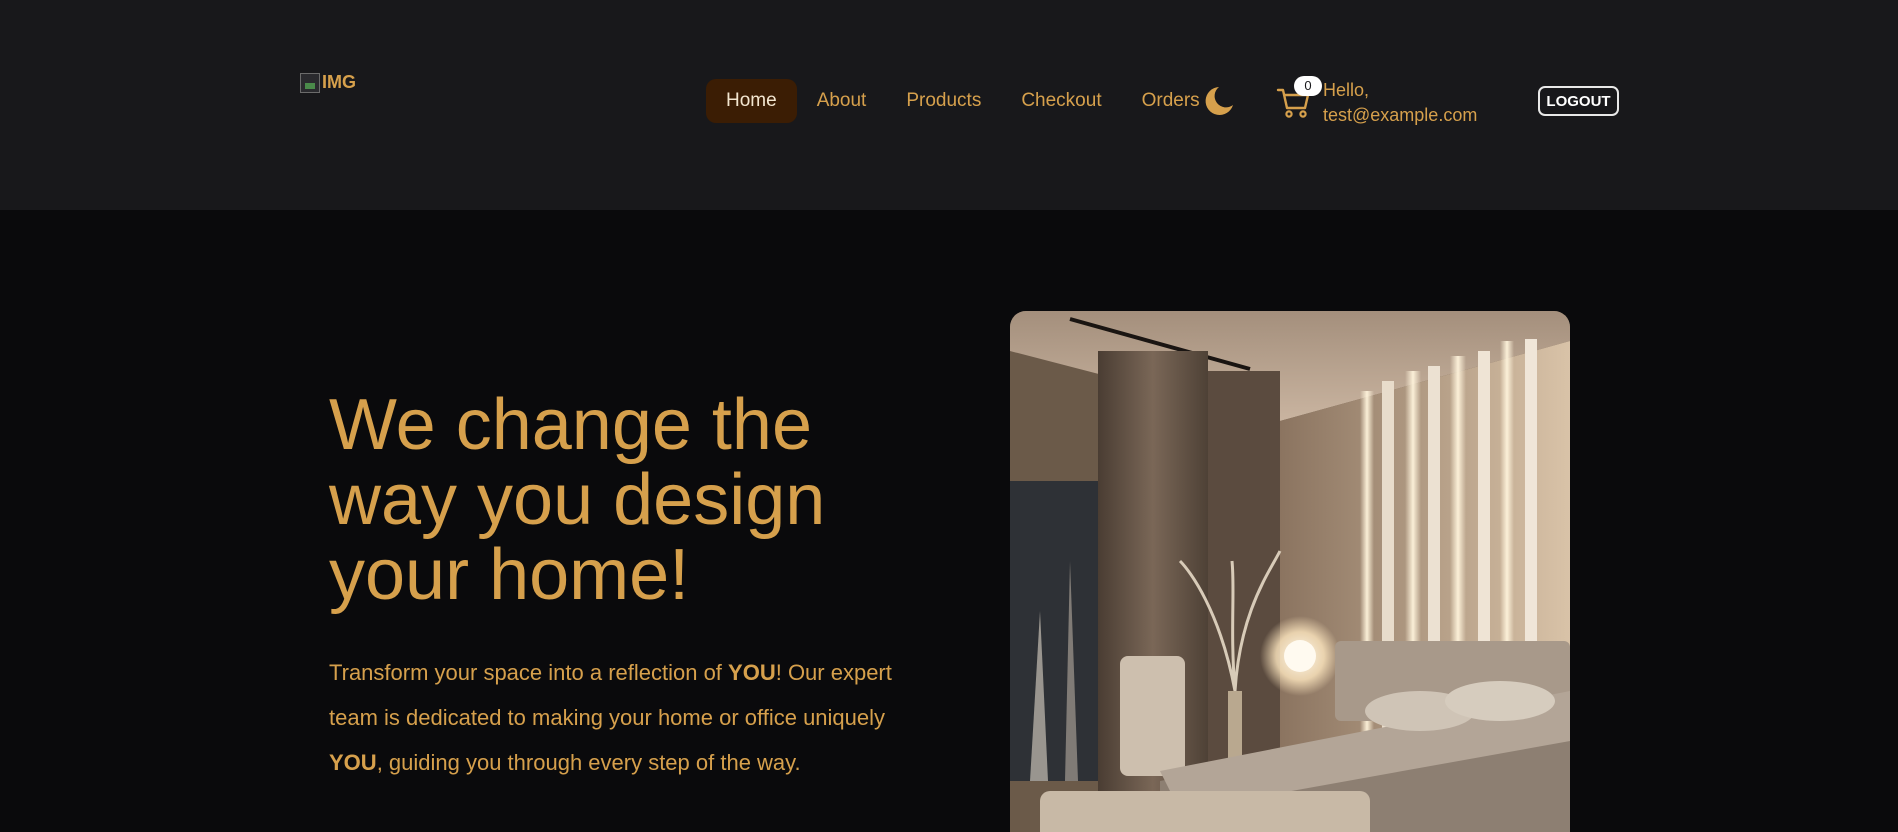  I want to click on nav-products: Products, so click(943, 101).